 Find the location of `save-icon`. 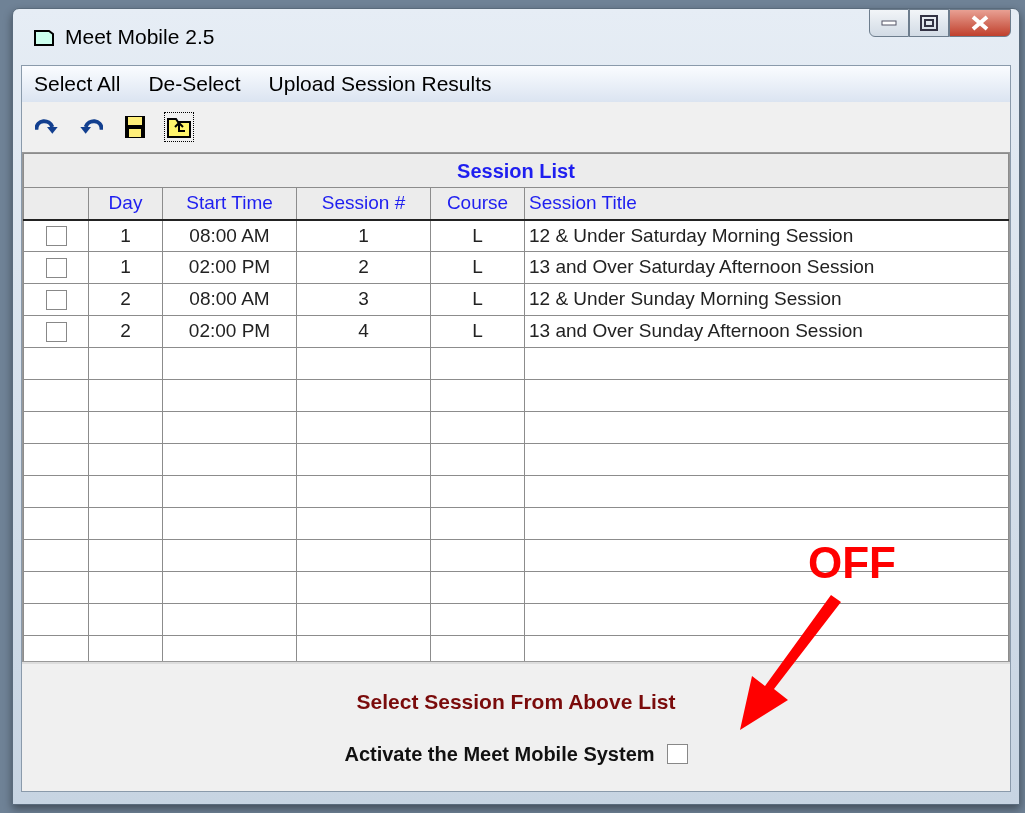

save-icon is located at coordinates (135, 127).